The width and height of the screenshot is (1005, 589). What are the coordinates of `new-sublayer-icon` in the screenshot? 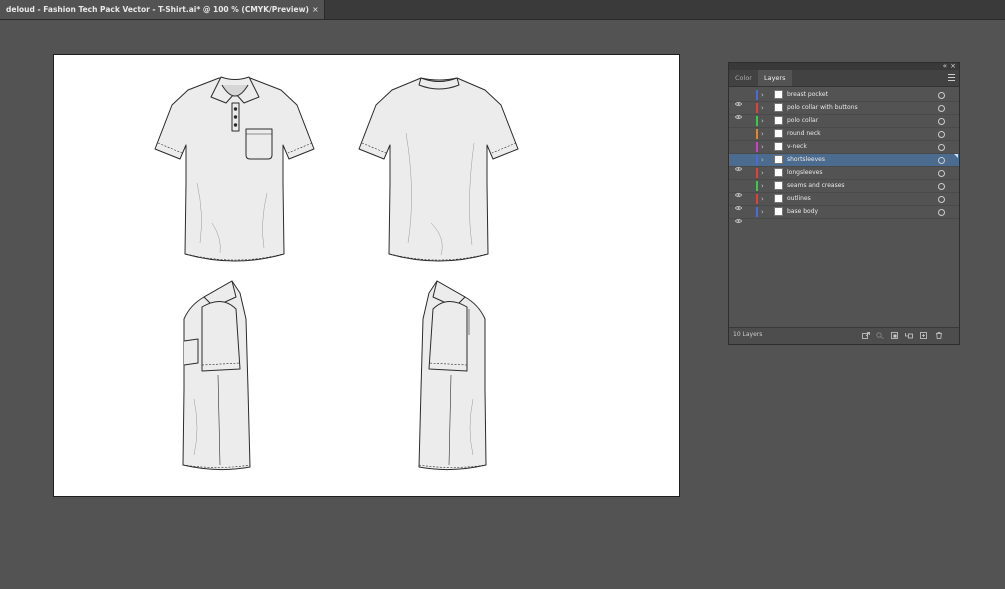 It's located at (909, 335).